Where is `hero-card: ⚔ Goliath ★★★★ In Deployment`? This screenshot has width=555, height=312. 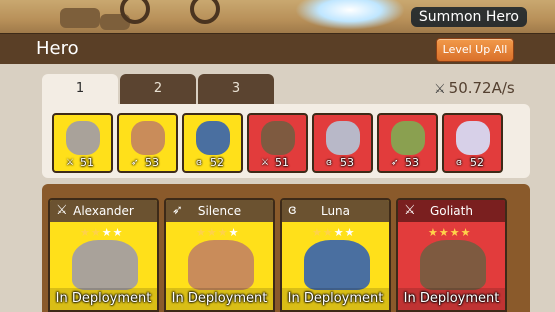 hero-card: ⚔ Goliath ★★★★ In Deployment is located at coordinates (451, 255).